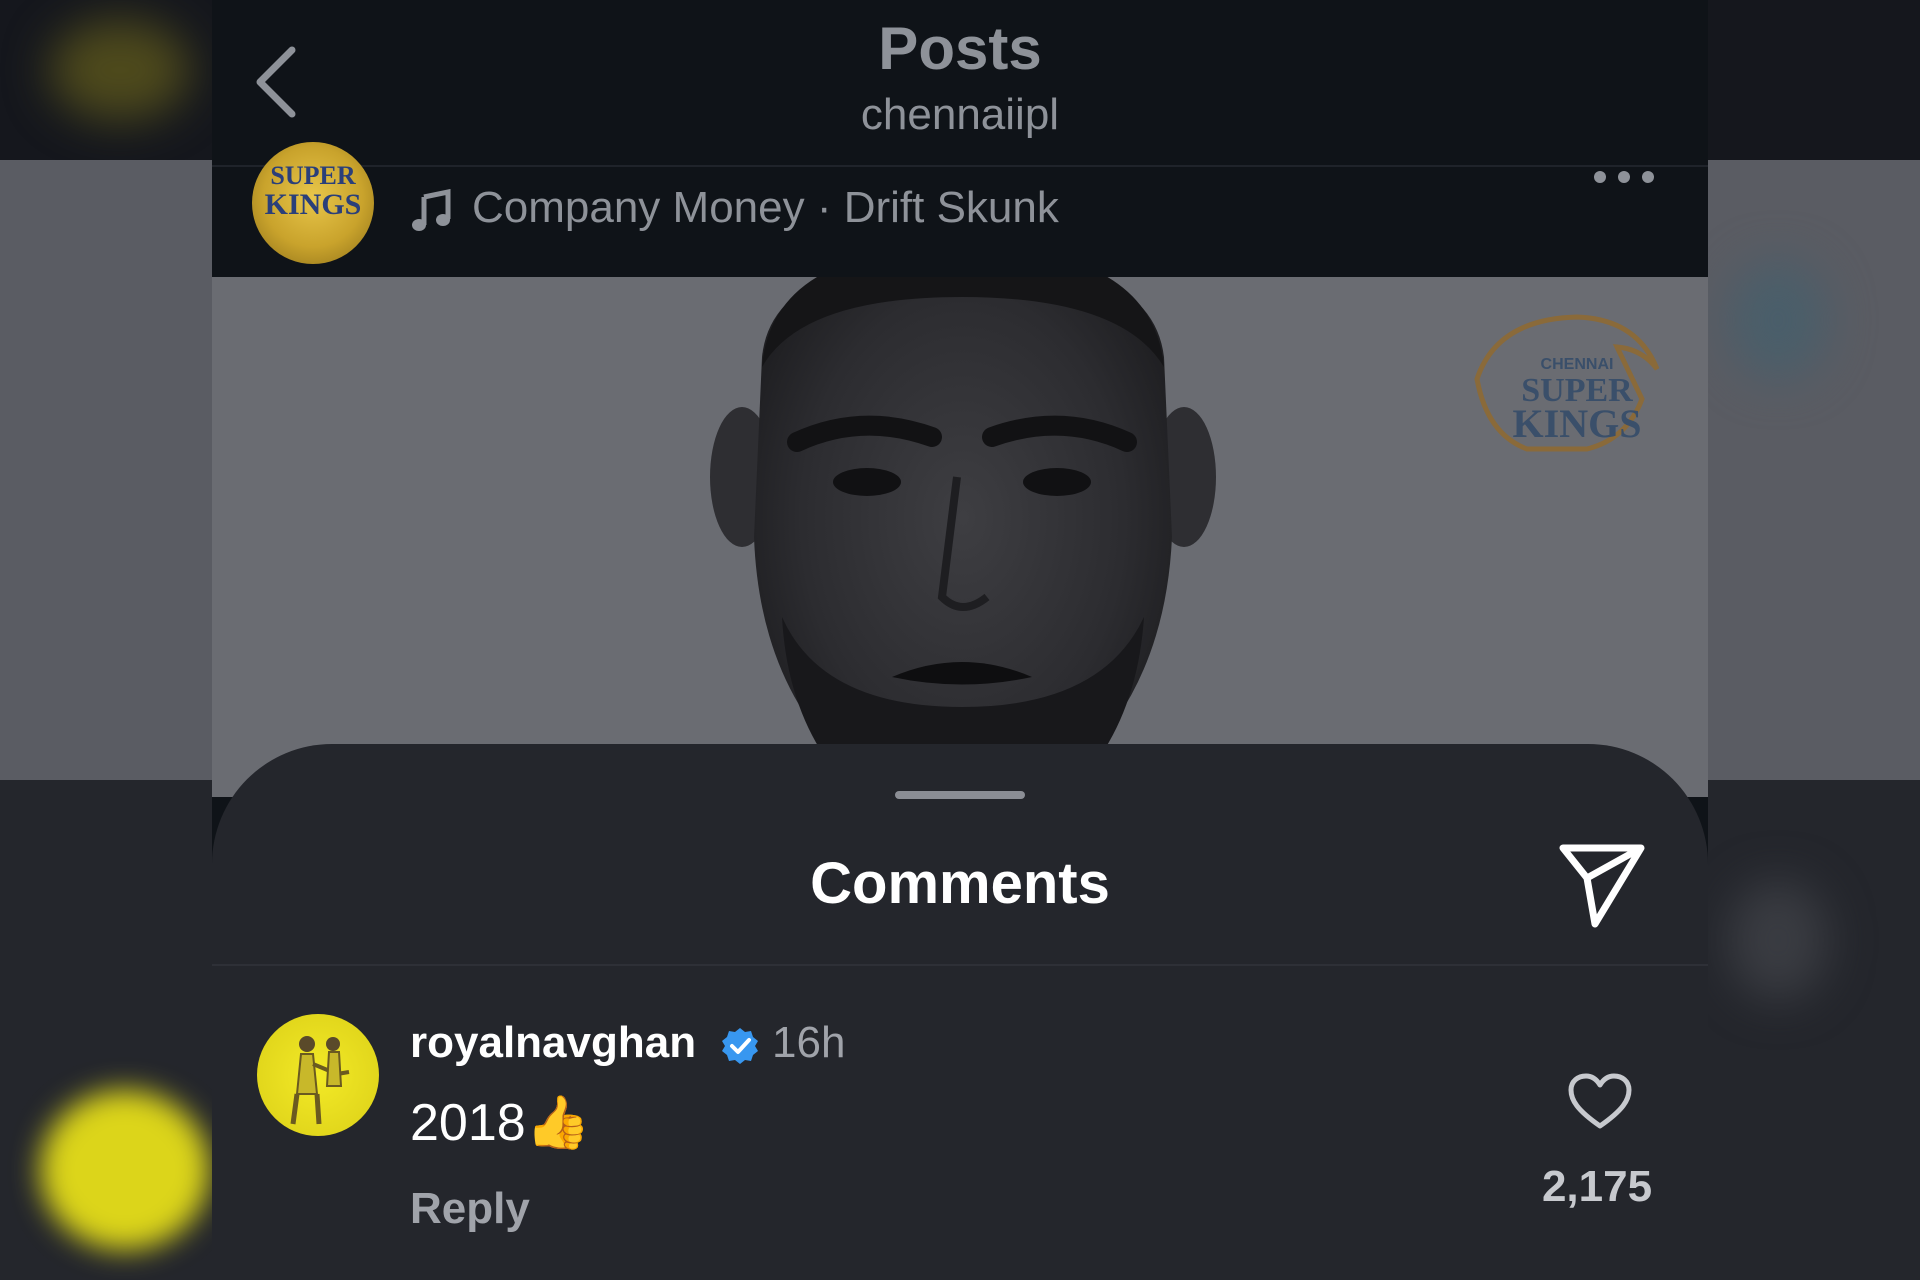 Image resolution: width=1920 pixels, height=1280 pixels. What do you see at coordinates (500, 1123) in the screenshot?
I see `comment-text: 2018👍` at bounding box center [500, 1123].